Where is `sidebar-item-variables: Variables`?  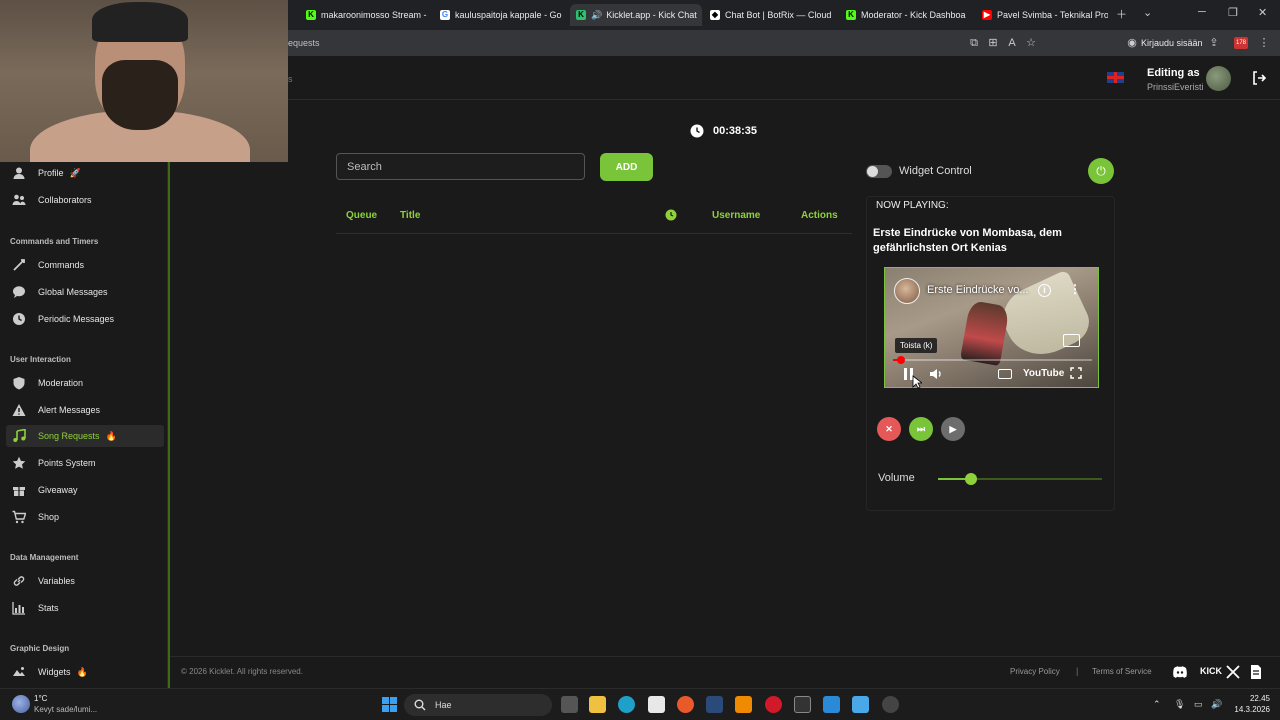 sidebar-item-variables: Variables is located at coordinates (85, 581).